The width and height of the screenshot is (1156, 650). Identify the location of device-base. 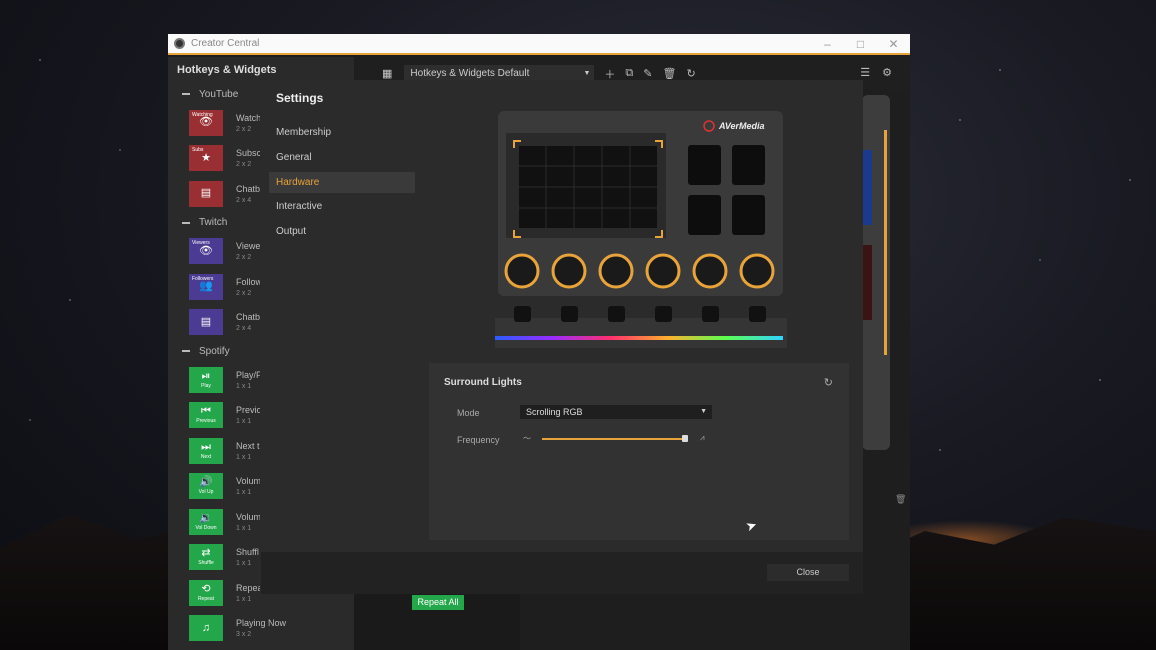
(641, 333).